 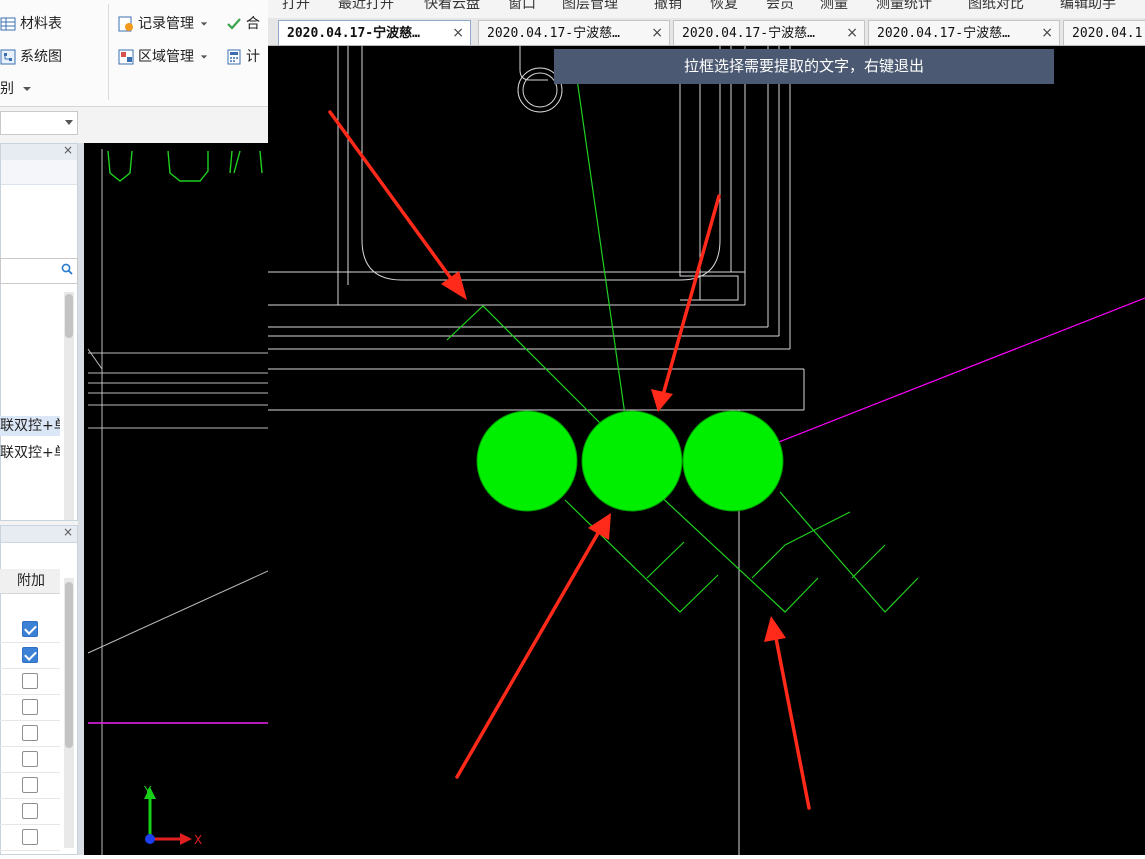 What do you see at coordinates (243, 24) in the screenshot?
I see `merge-button: 合` at bounding box center [243, 24].